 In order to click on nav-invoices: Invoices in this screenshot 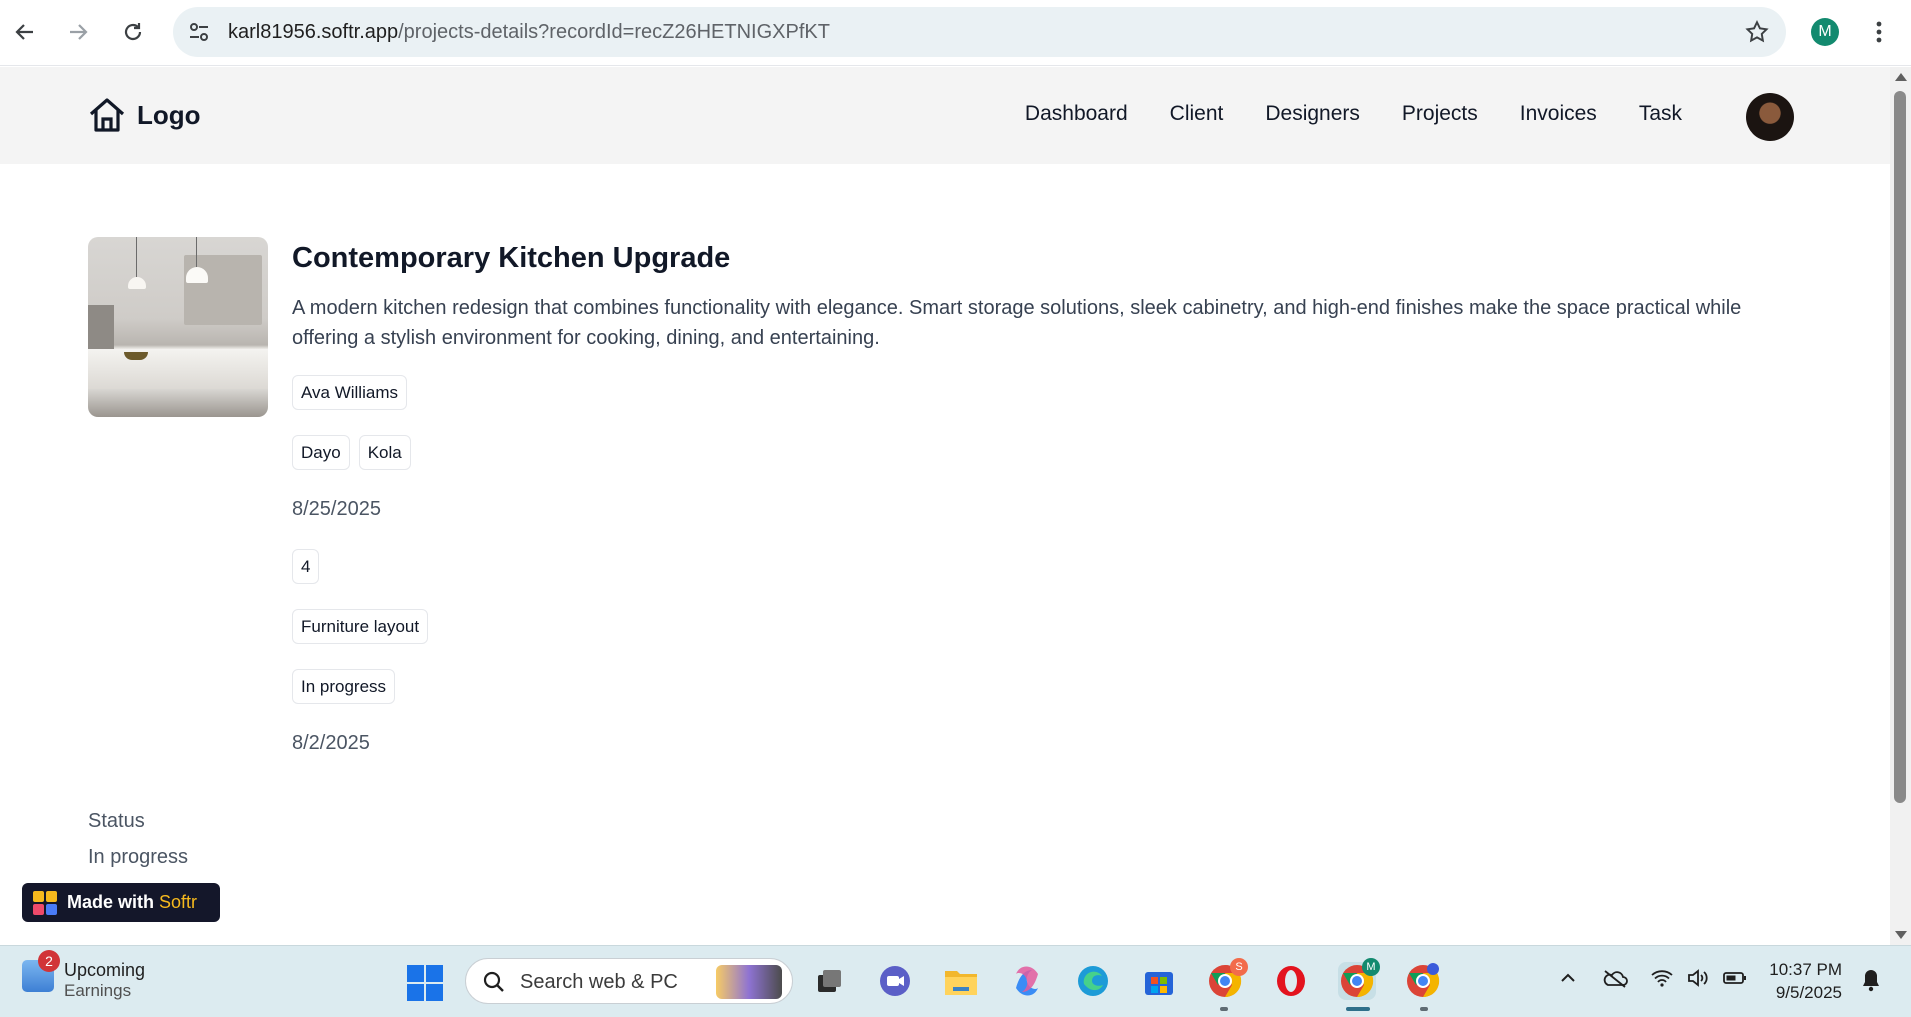, I will do `click(1558, 114)`.